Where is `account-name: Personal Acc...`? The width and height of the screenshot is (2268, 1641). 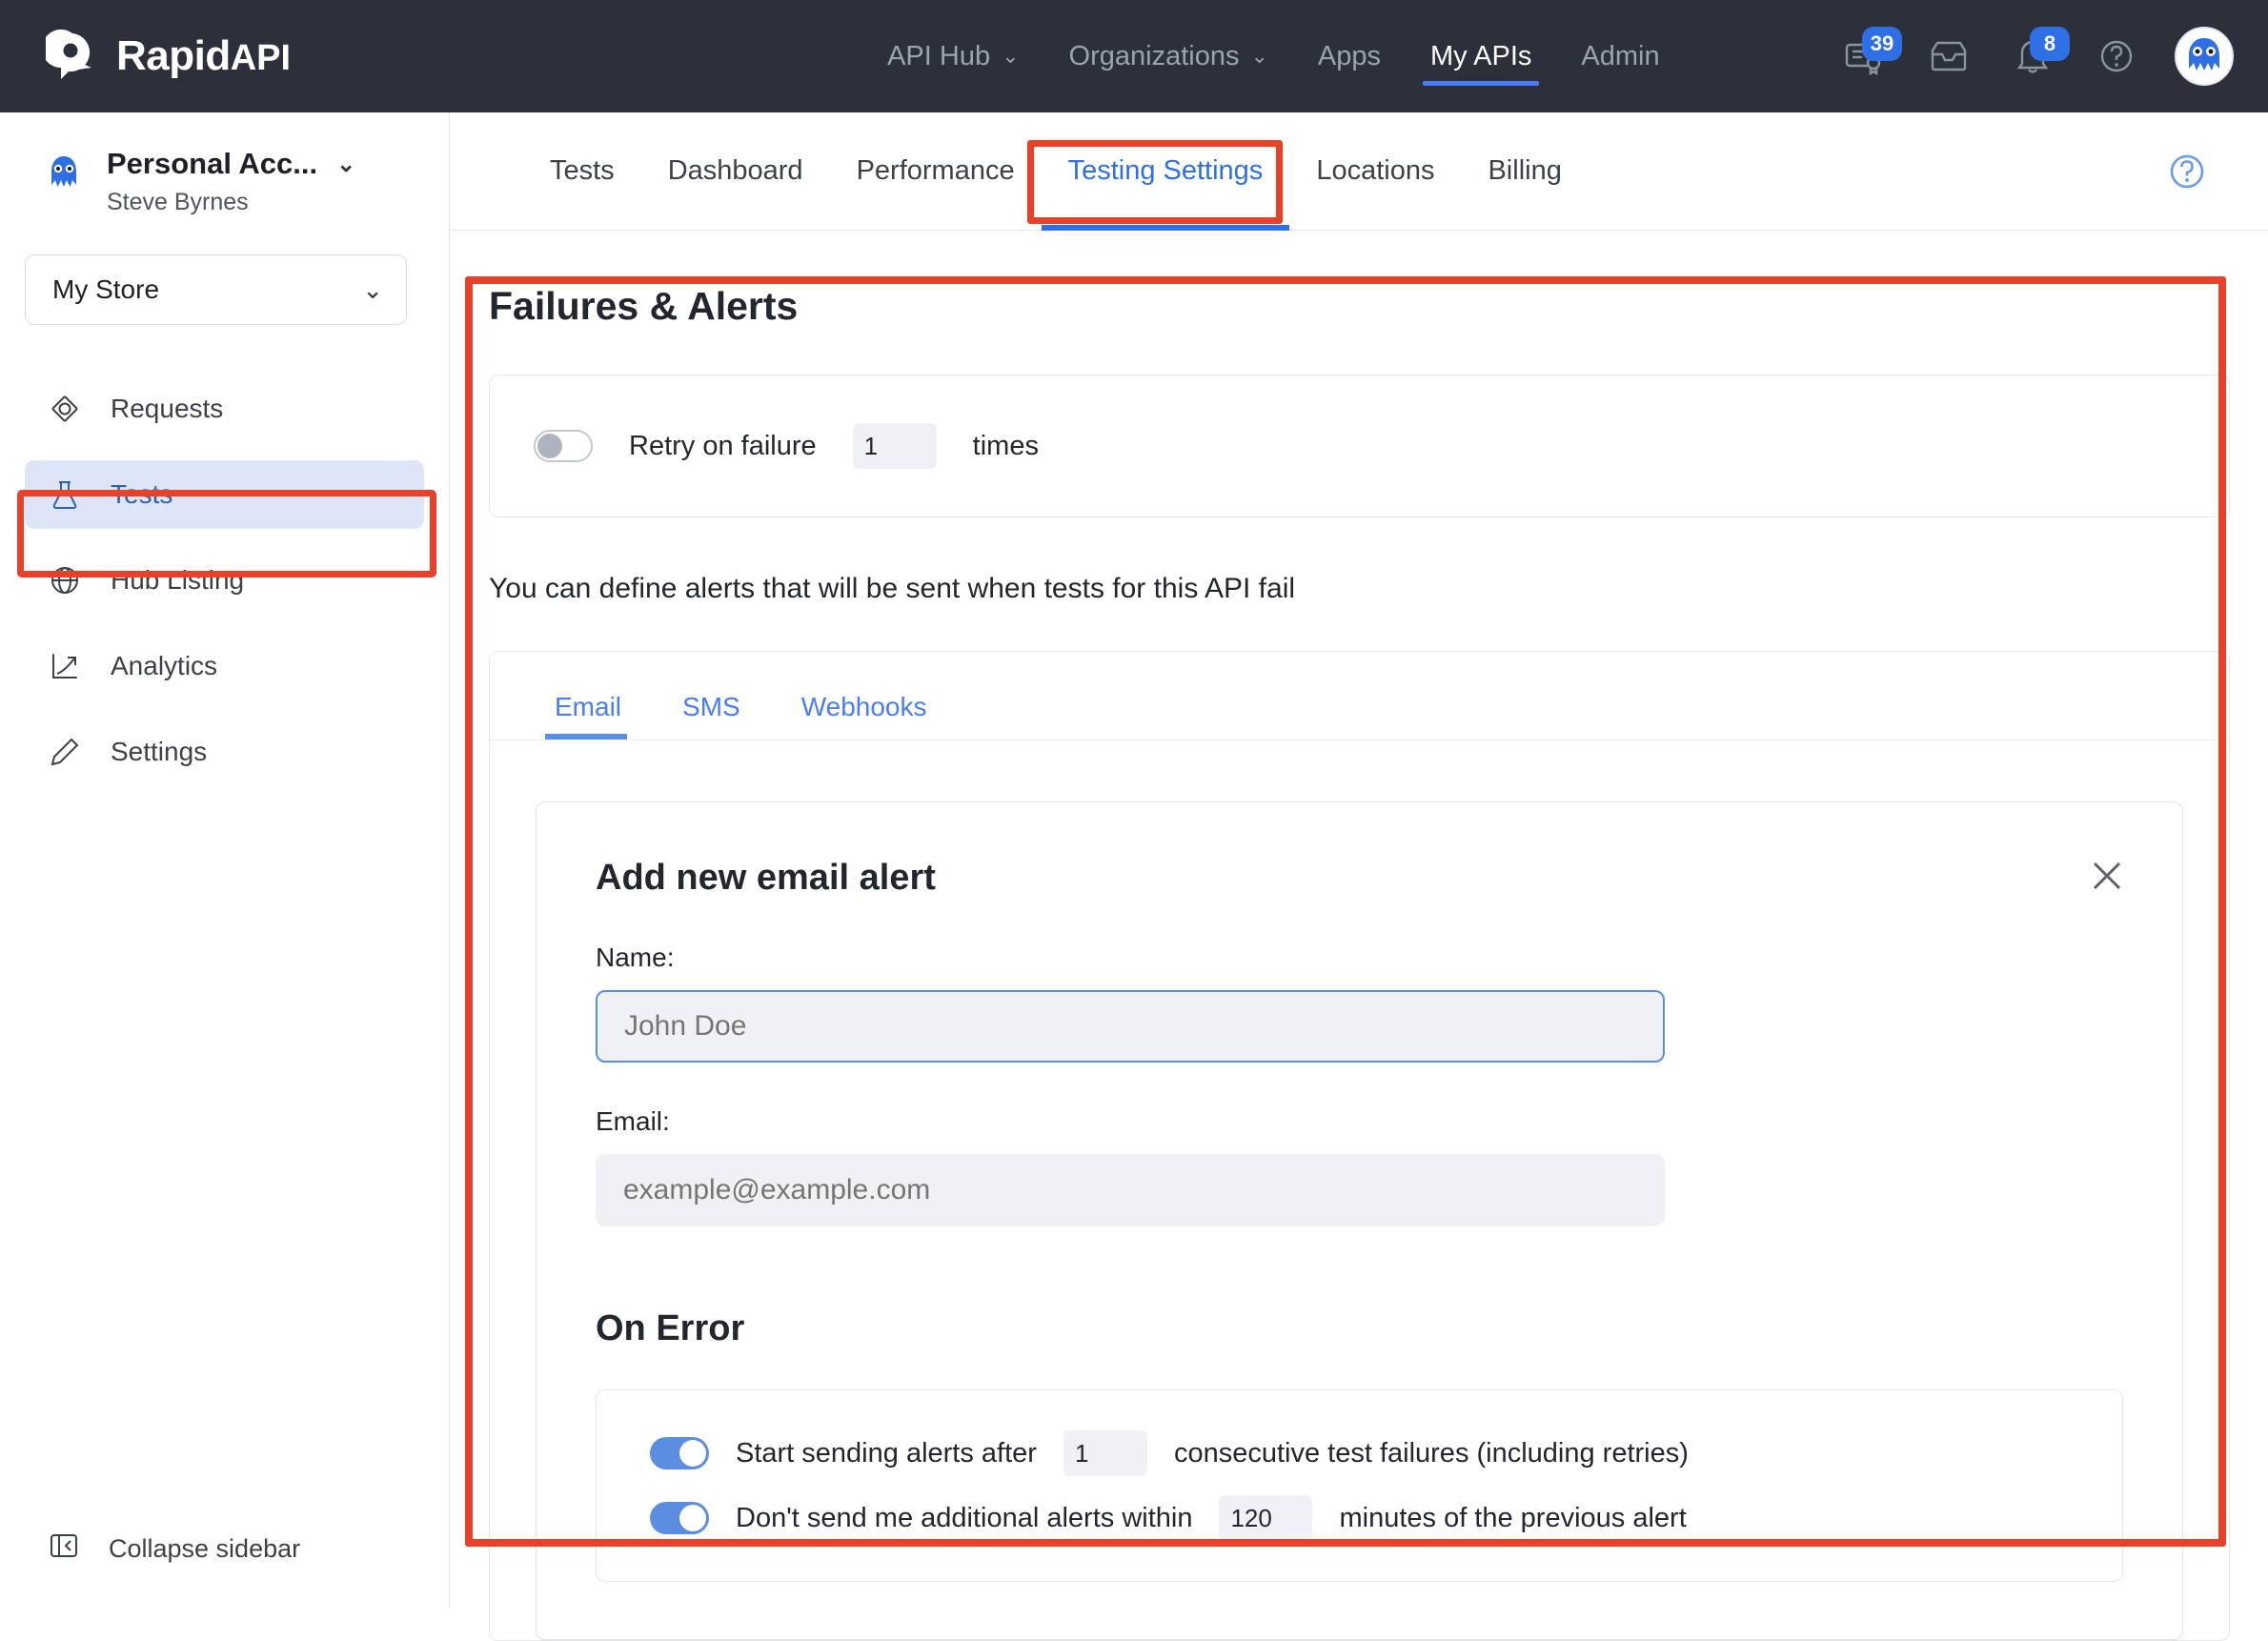
account-name: Personal Acc... is located at coordinates (212, 164).